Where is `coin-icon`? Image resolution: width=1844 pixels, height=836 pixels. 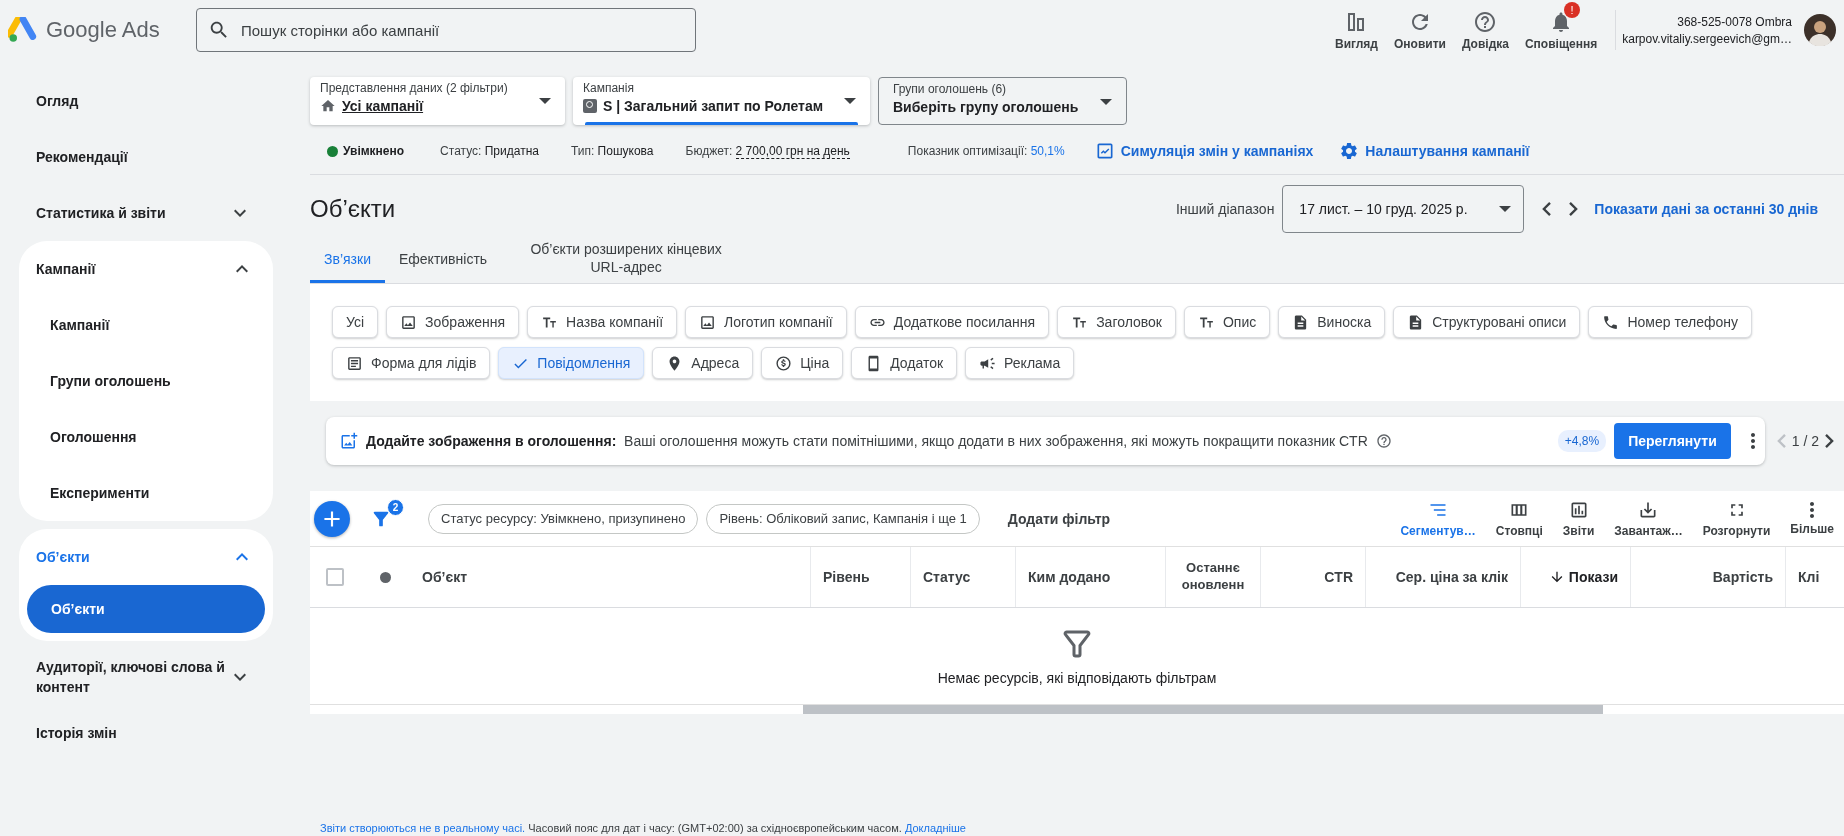
coin-icon is located at coordinates (784, 363).